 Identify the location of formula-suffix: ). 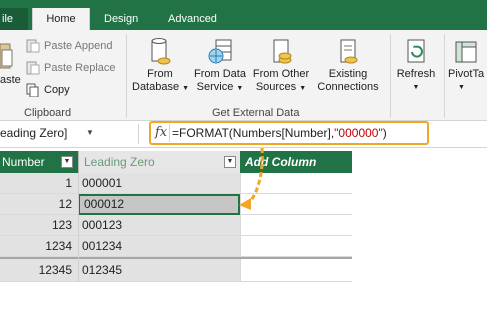
(384, 133).